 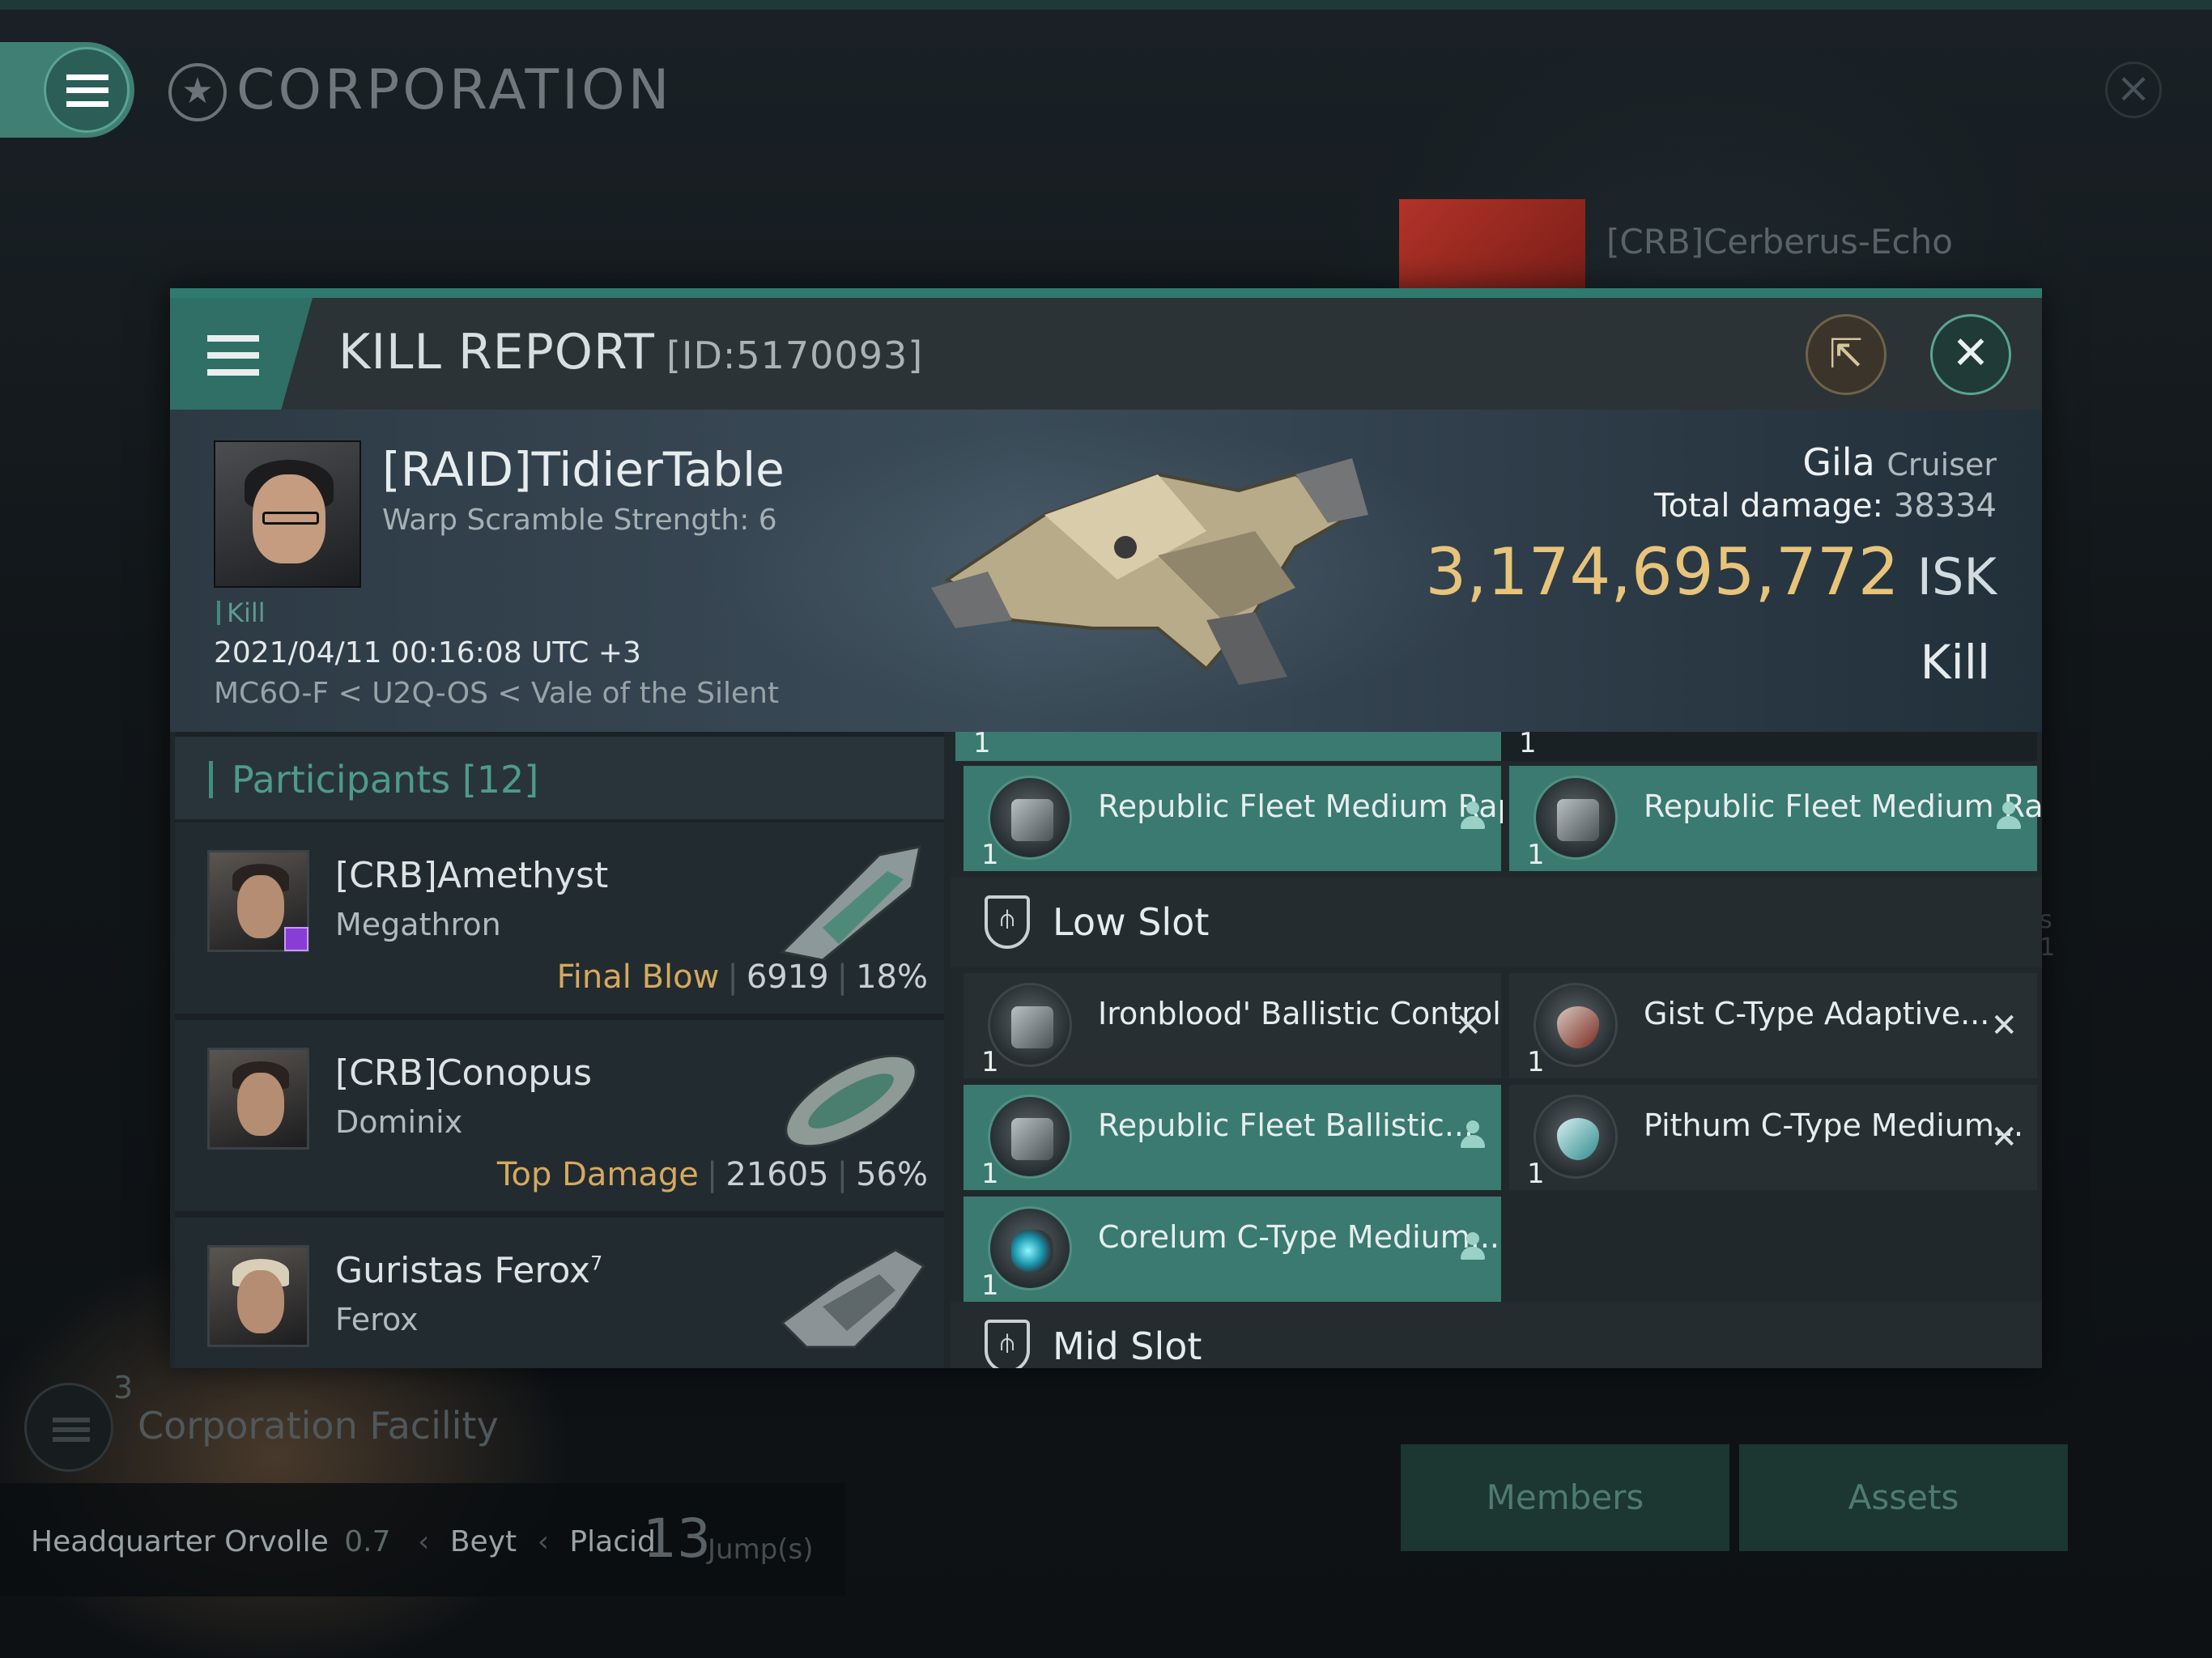 I want to click on shield-hardener-icon, so click(x=1576, y=1137).